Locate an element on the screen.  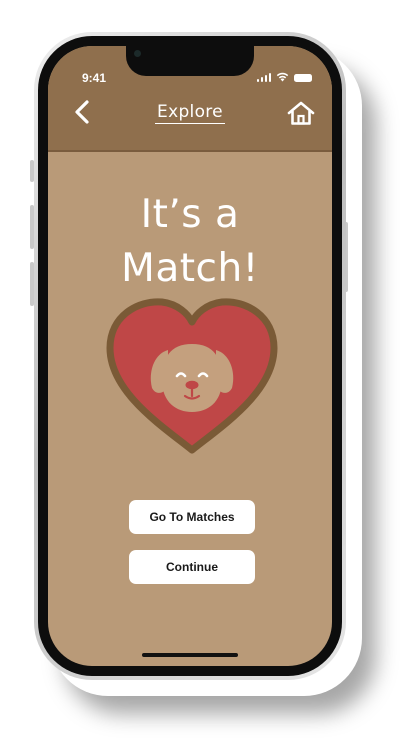
signal-icon is located at coordinates (263, 77).